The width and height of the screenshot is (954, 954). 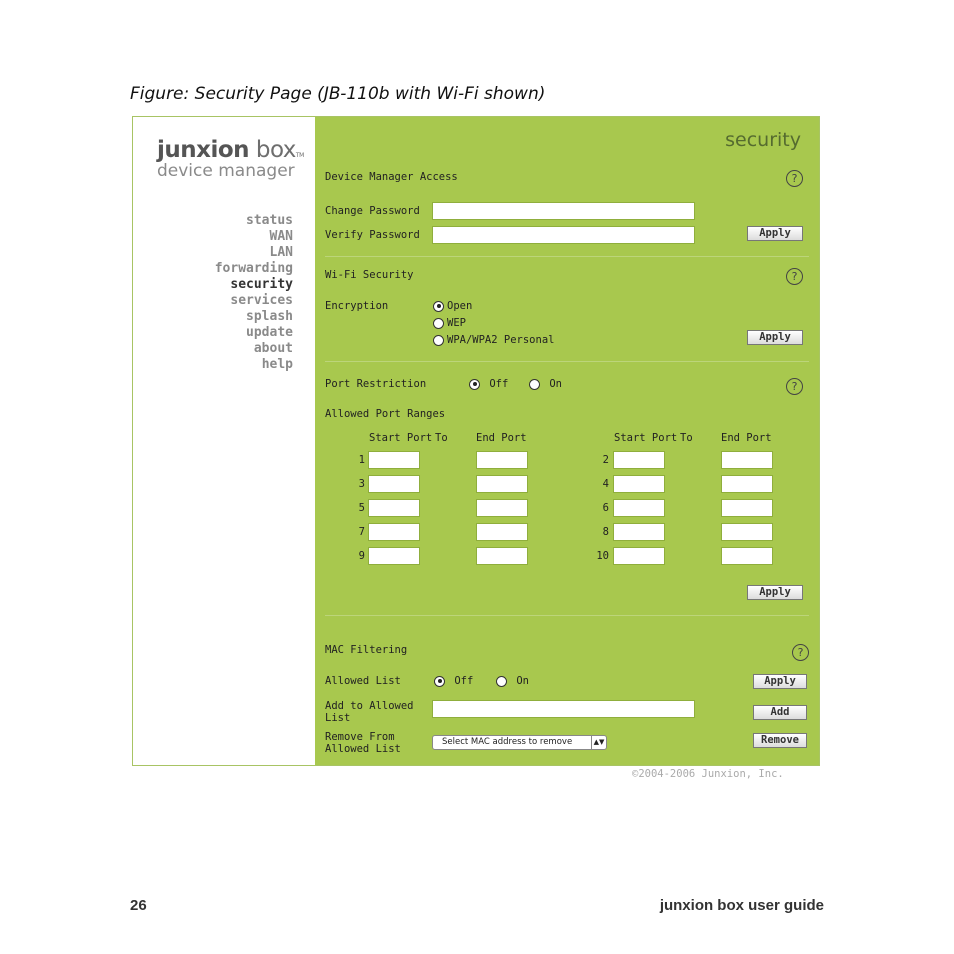 I want to click on select-arrows-icon: ▲▼, so click(x=598, y=742).